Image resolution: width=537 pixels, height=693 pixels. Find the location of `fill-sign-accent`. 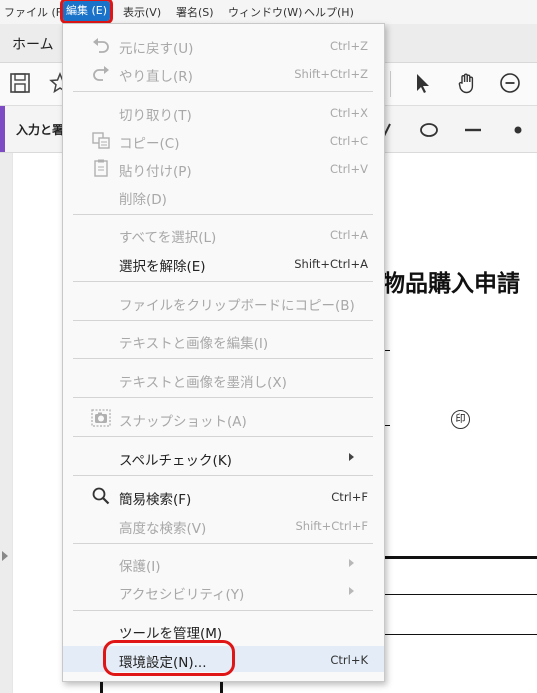

fill-sign-accent is located at coordinates (2, 129).